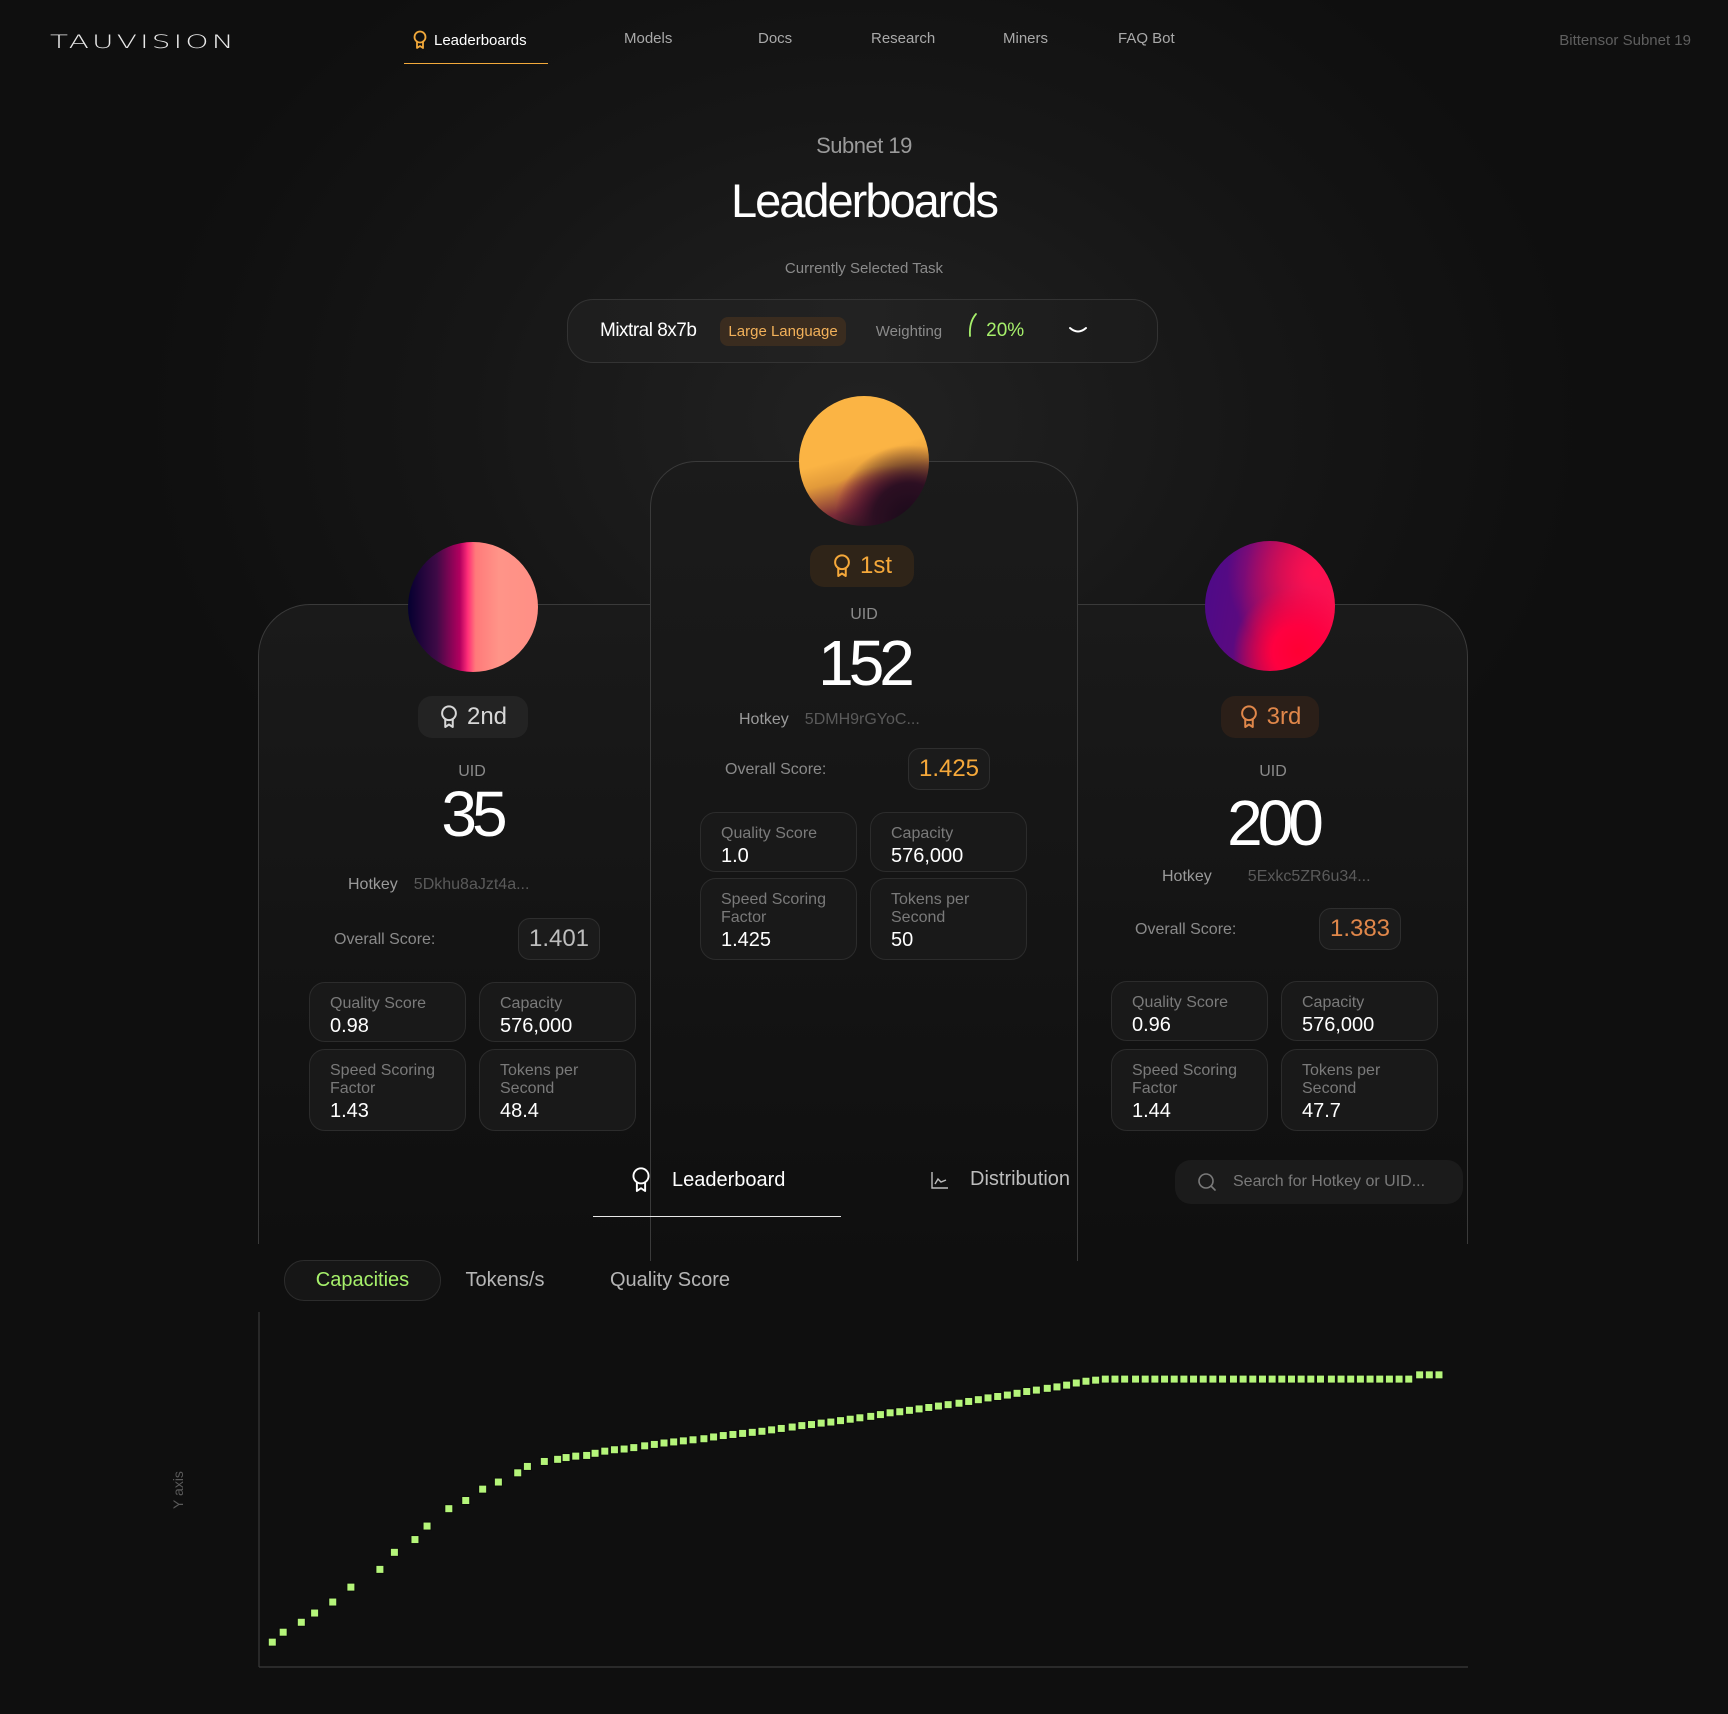 The image size is (1728, 1714). What do you see at coordinates (1341, 1079) in the screenshot?
I see `stat-label: Tokens per Second` at bounding box center [1341, 1079].